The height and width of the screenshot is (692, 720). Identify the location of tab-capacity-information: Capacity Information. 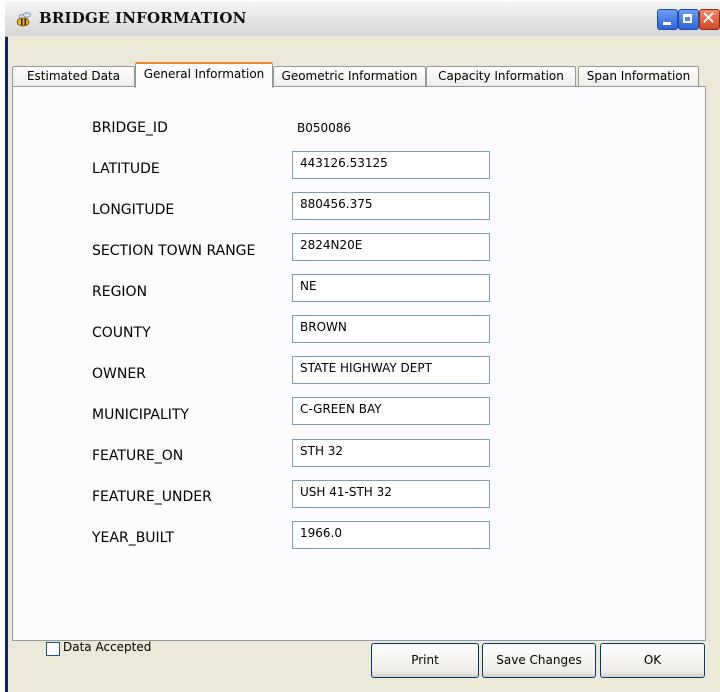
(501, 76).